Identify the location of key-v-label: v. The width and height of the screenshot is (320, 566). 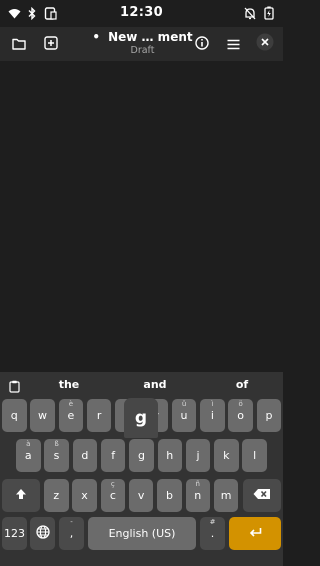
(141, 495).